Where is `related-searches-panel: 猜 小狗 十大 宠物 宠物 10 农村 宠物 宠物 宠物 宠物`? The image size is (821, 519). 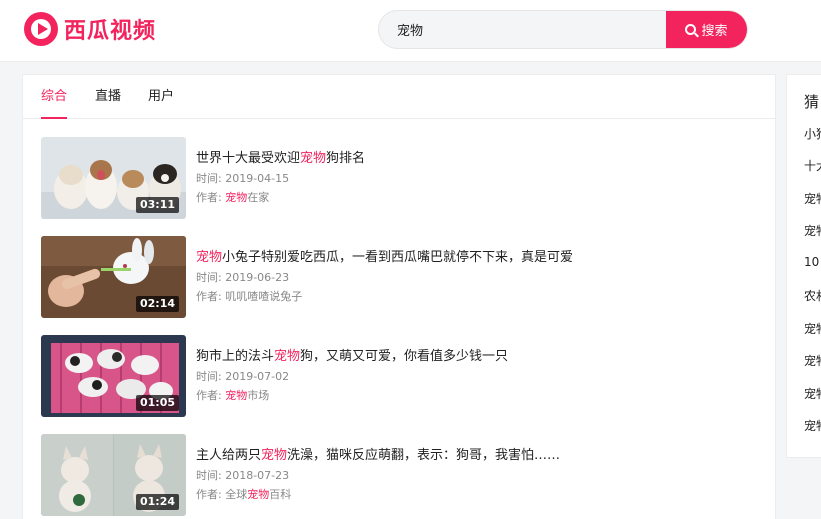 related-searches-panel: 猜 小狗 十大 宠物 宠物 10 农村 宠物 宠物 宠物 宠物 is located at coordinates (803, 266).